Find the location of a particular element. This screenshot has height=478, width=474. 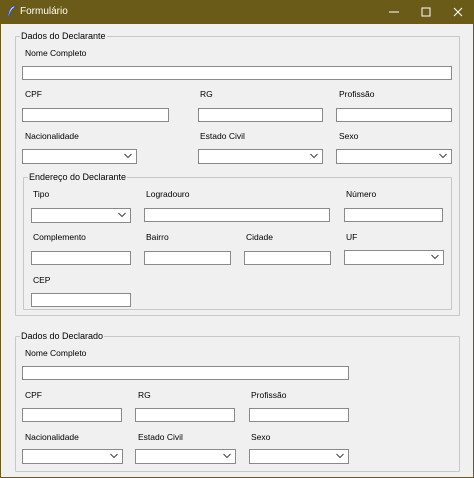

endereco-bairro-label: Bairro is located at coordinates (157, 237).